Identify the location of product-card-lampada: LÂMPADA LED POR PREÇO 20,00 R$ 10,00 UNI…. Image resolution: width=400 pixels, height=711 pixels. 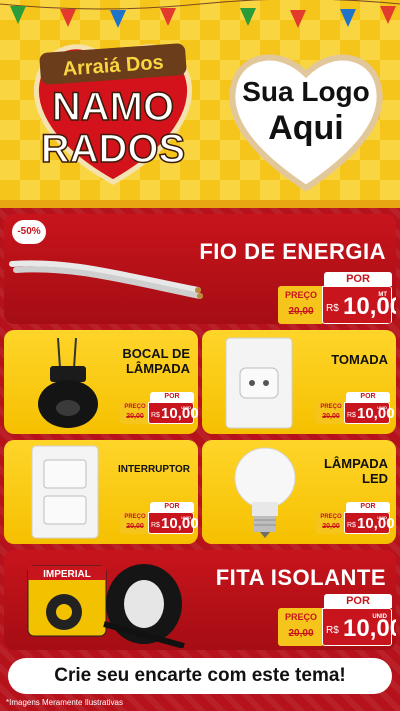
(299, 492).